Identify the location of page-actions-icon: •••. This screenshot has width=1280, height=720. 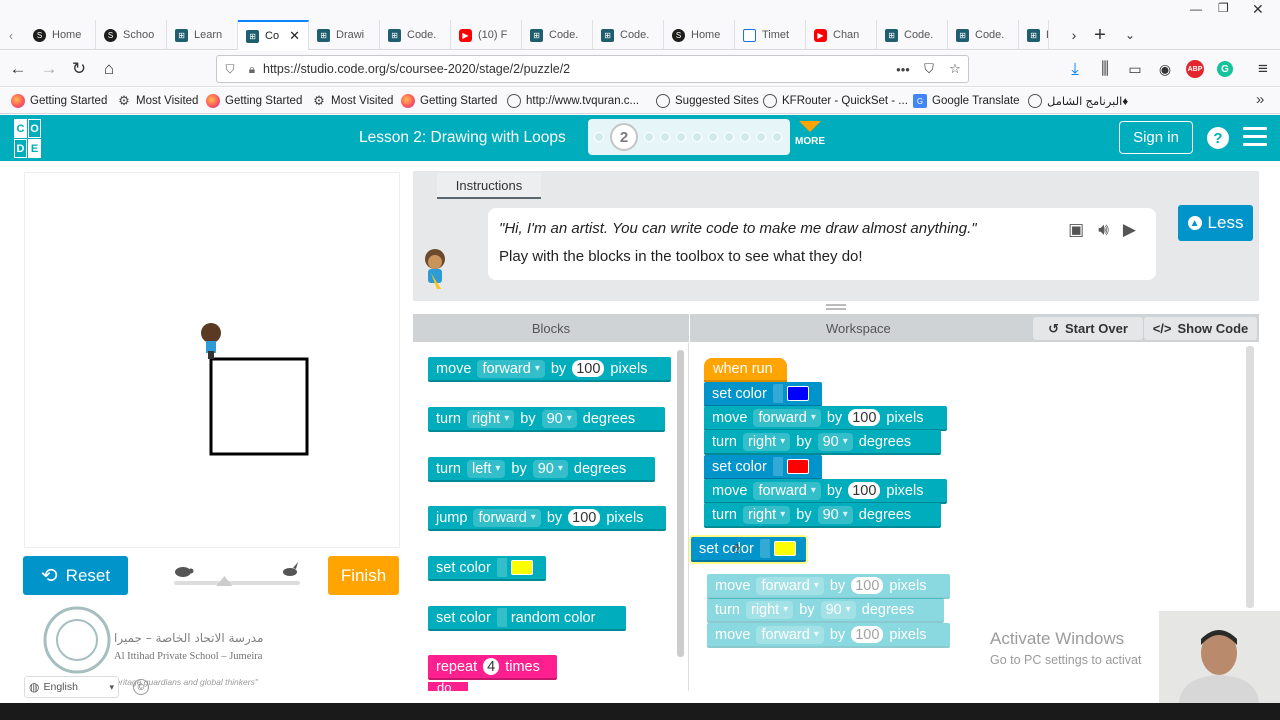
(903, 69).